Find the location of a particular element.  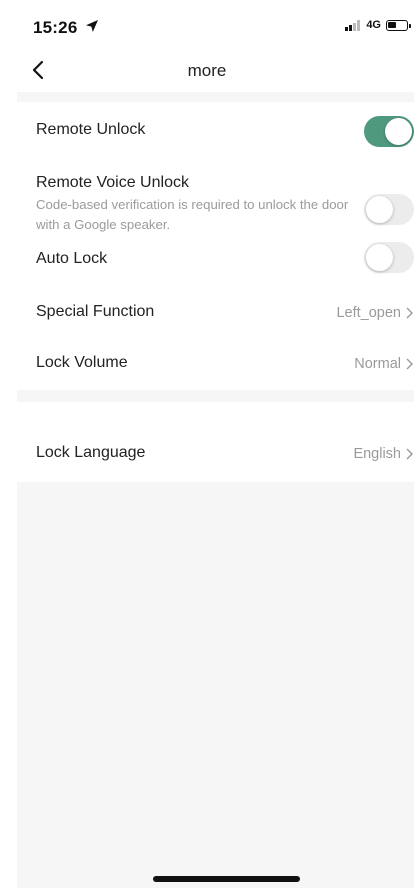

remote-voice-unlock-label: Remote Voice Unlock is located at coordinates (112, 182).